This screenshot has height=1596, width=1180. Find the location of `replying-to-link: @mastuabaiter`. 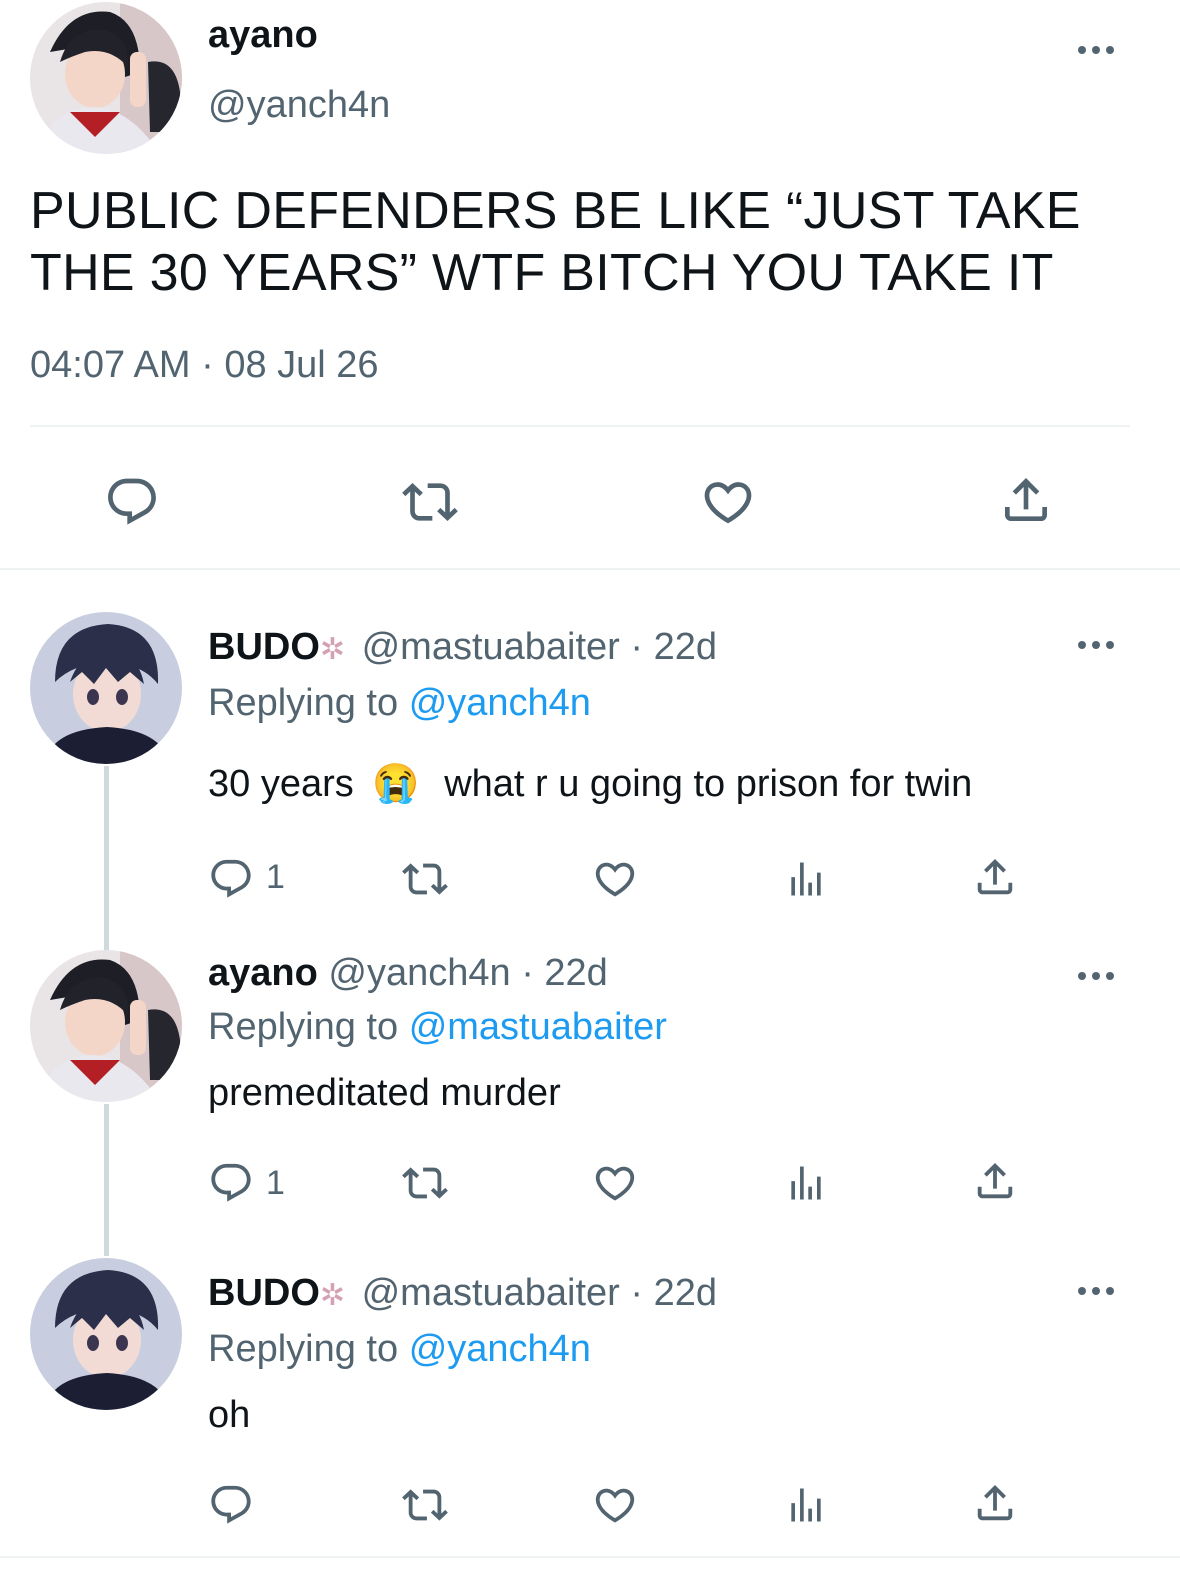

replying-to-link: @mastuabaiter is located at coordinates (538, 1027).